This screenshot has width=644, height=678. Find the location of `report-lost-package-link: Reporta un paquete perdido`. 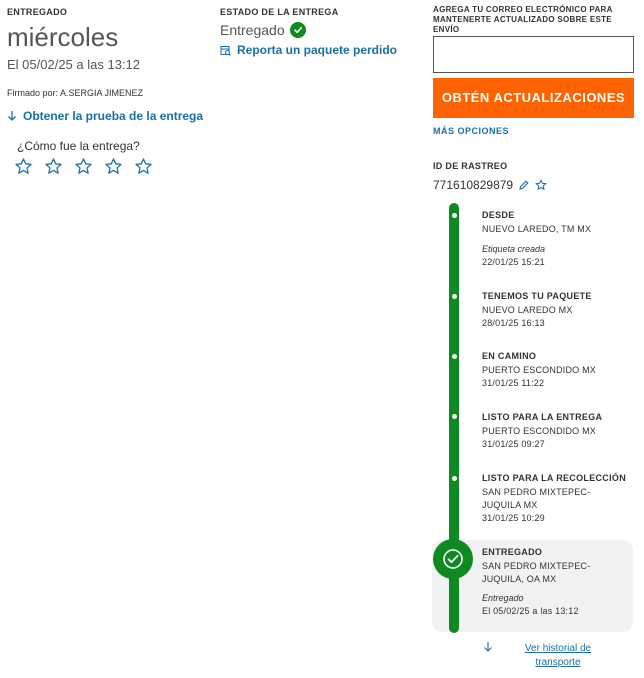

report-lost-package-link: Reporta un paquete perdido is located at coordinates (308, 50).